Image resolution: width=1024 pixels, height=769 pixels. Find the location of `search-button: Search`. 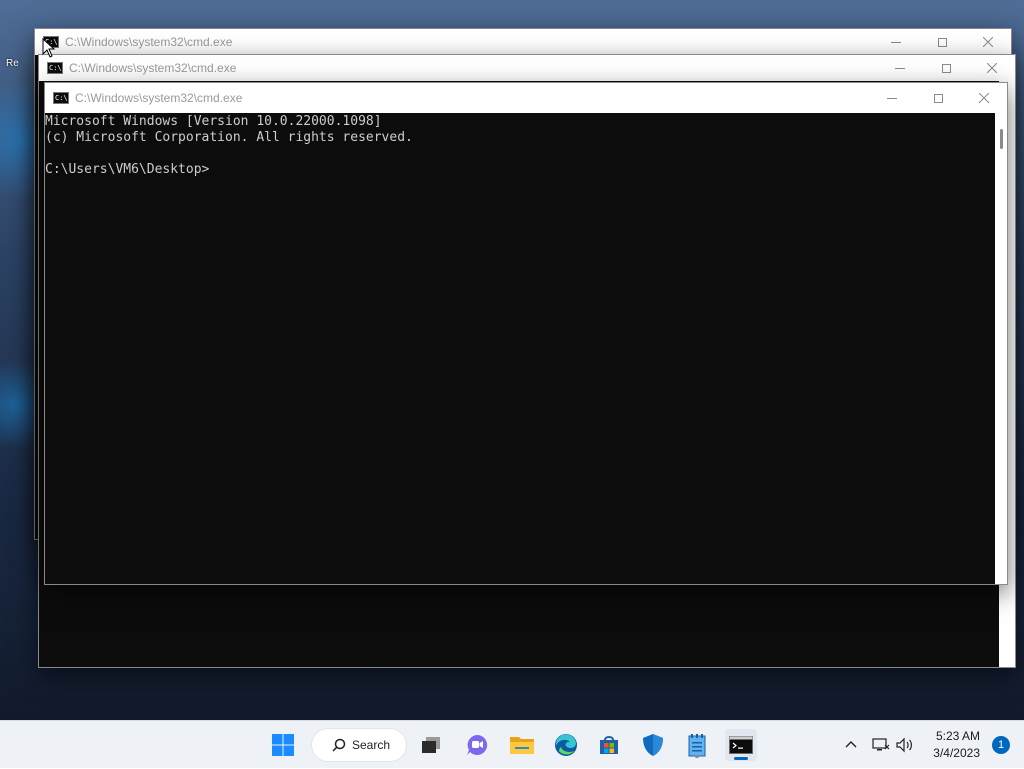

search-button: Search is located at coordinates (359, 745).